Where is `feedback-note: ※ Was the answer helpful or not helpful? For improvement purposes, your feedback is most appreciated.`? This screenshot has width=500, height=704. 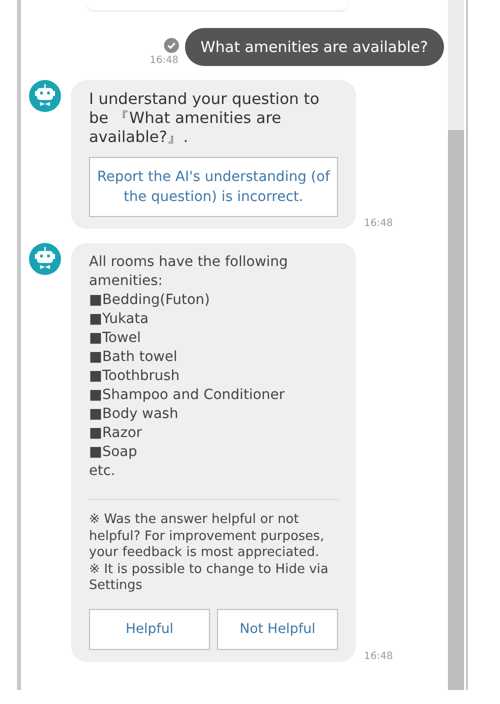 feedback-note: ※ Was the answer helpful or not helpful? For improvement purposes, your feedback is most appreciated. is located at coordinates (207, 537).